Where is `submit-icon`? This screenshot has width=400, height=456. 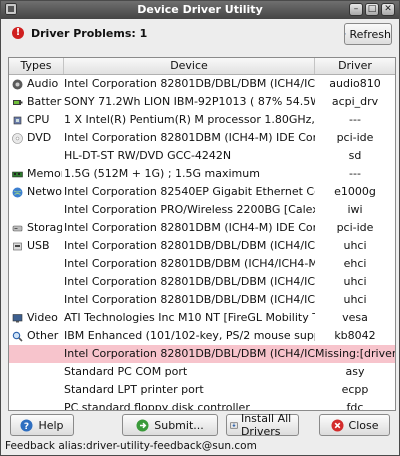 submit-icon is located at coordinates (142, 425).